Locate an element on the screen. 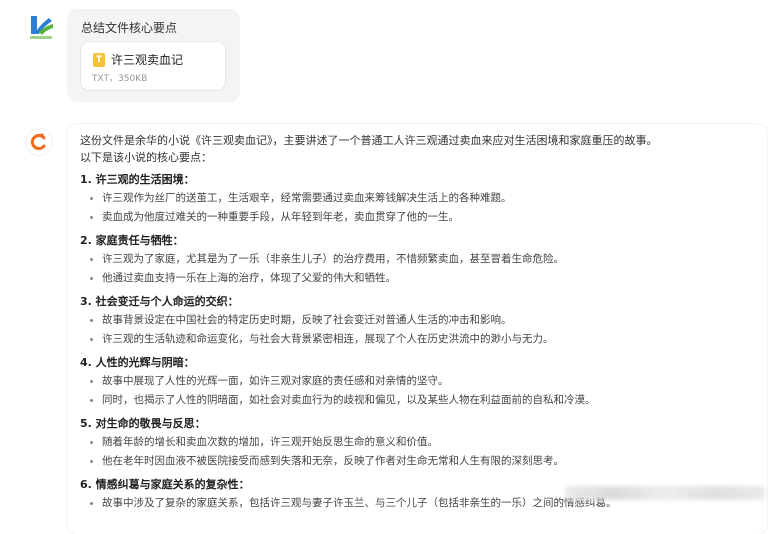  section-title: 4. 人性的光辉与阴暗： is located at coordinates (137, 362).